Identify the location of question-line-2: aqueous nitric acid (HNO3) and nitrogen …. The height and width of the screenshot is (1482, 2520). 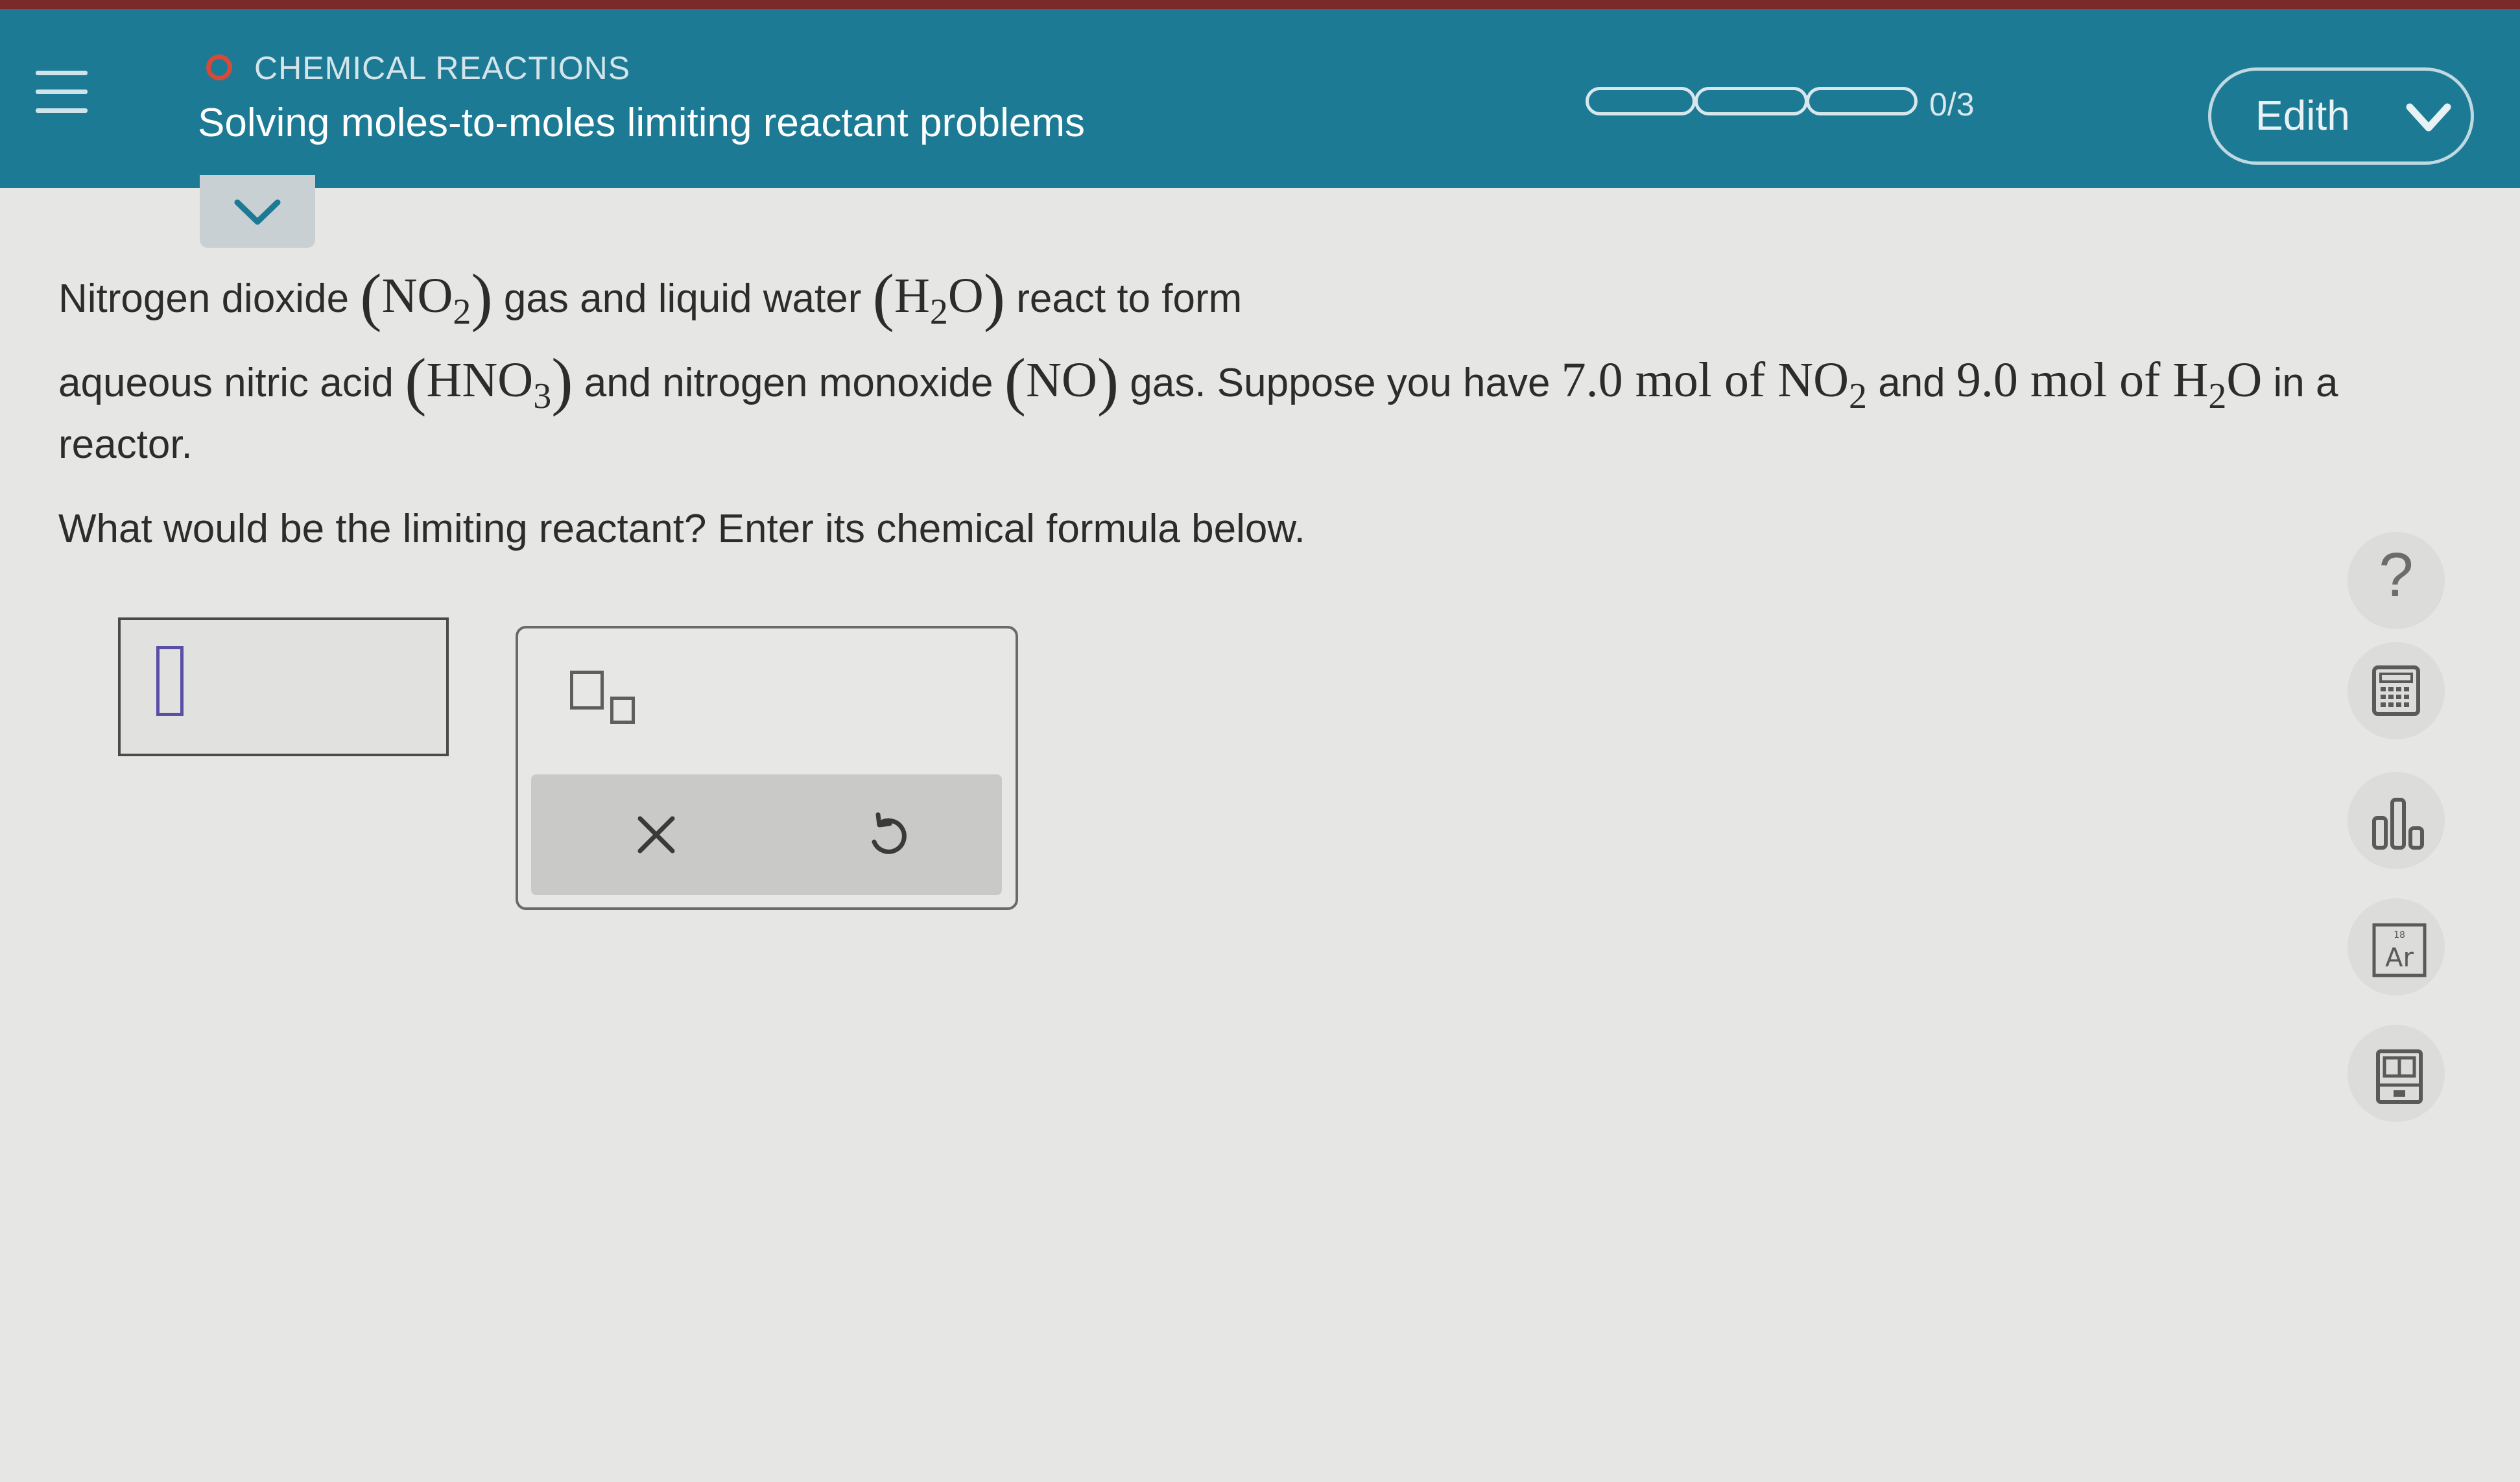
(1198, 381).